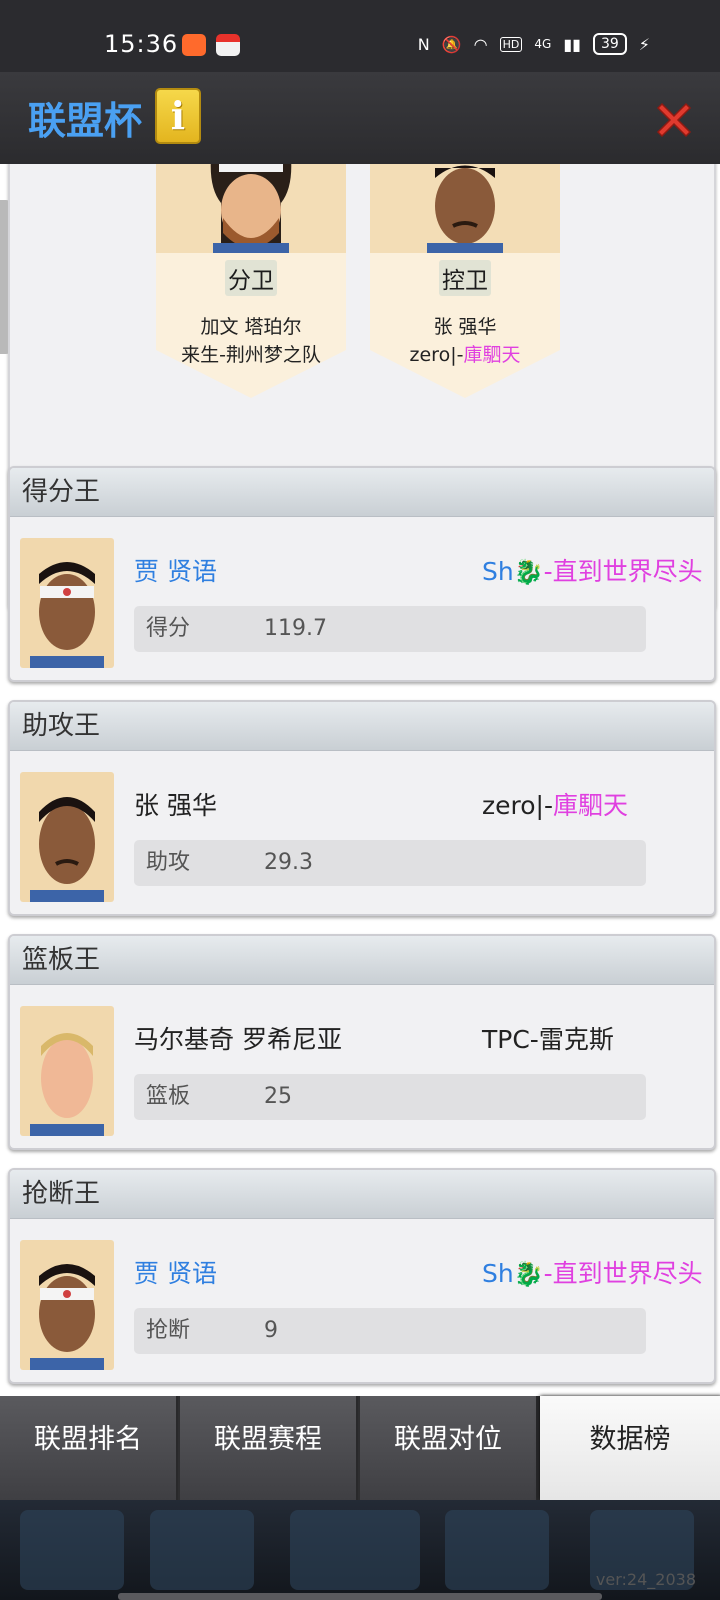 The width and height of the screenshot is (720, 1600). Describe the element at coordinates (251, 327) in the screenshot. I see `player-name: 加文 塔珀尔` at that location.